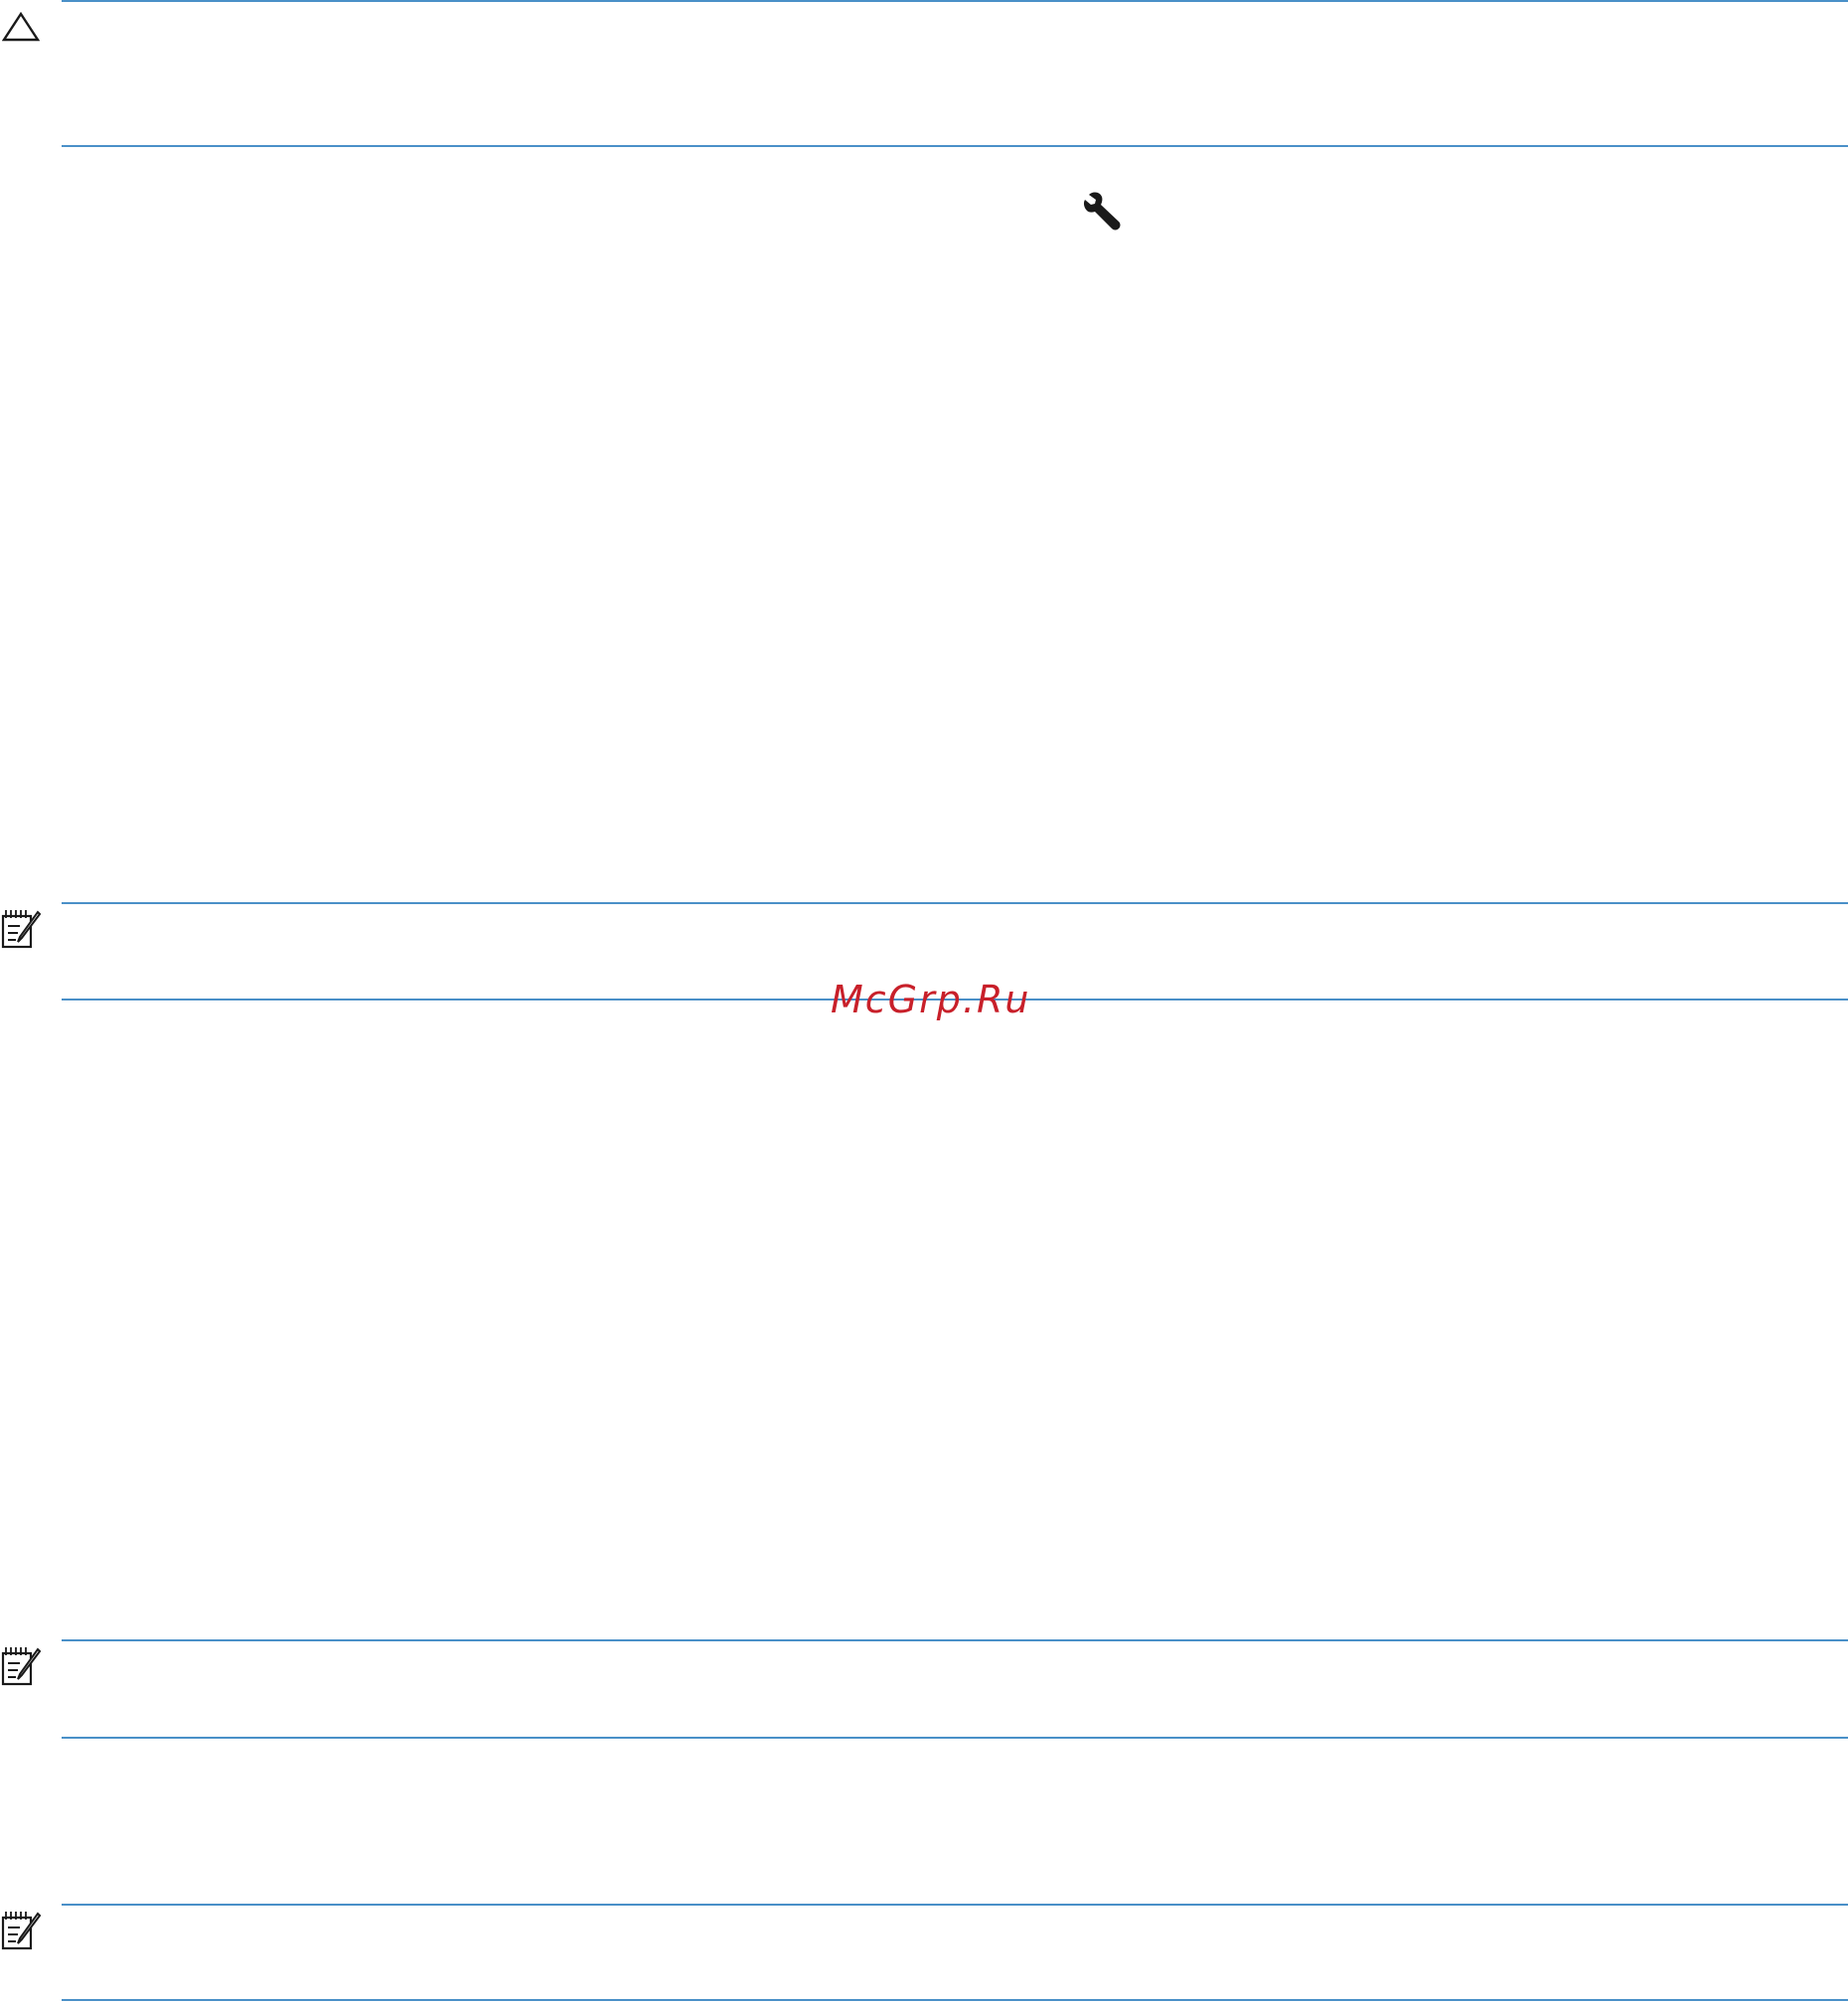 This screenshot has width=1848, height=2003. What do you see at coordinates (955, 146) in the screenshot?
I see `caution-bottom-rule` at bounding box center [955, 146].